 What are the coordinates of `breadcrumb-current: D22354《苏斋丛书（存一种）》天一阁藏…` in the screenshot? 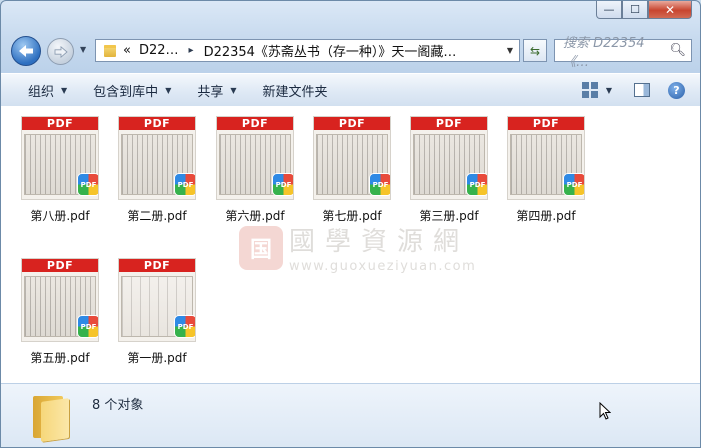 It's located at (330, 50).